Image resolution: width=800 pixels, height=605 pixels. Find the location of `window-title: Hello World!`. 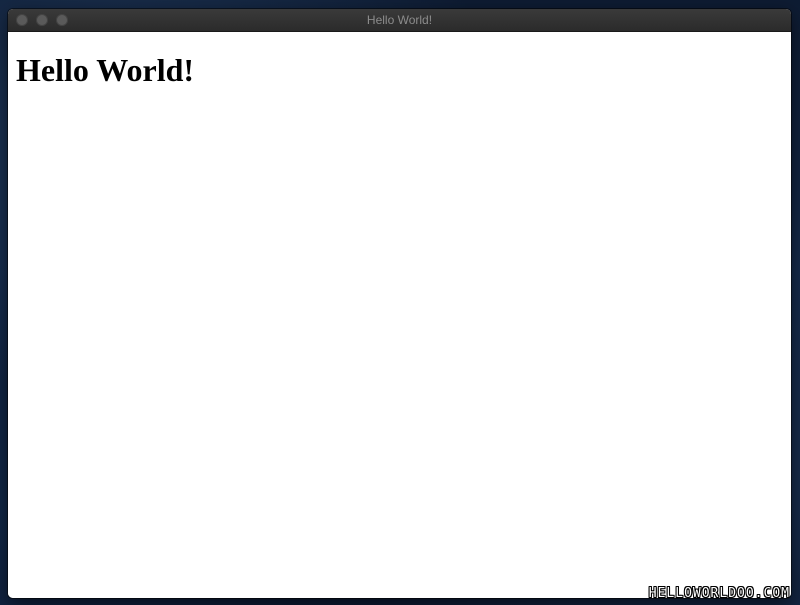

window-title: Hello World! is located at coordinates (399, 20).